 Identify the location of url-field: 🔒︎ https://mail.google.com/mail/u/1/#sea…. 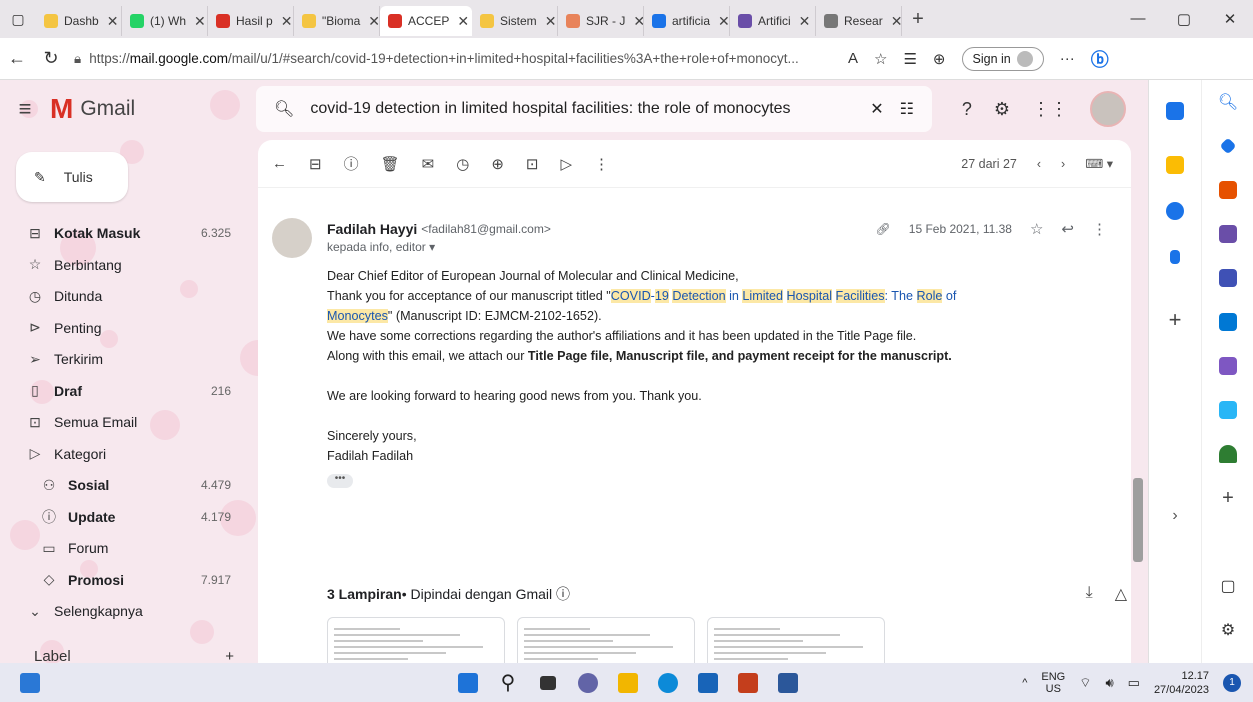
(454, 59).